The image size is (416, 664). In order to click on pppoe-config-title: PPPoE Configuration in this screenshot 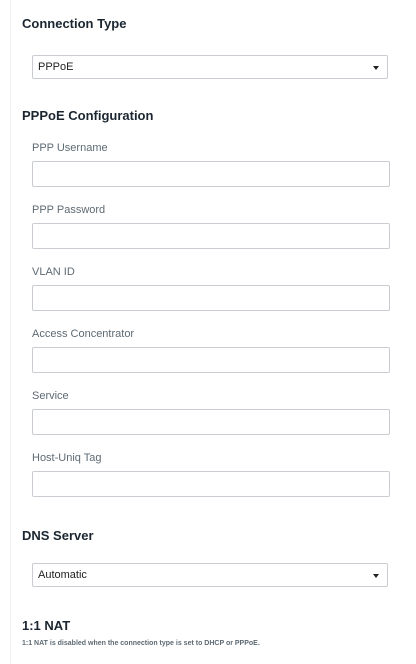, I will do `click(88, 115)`.